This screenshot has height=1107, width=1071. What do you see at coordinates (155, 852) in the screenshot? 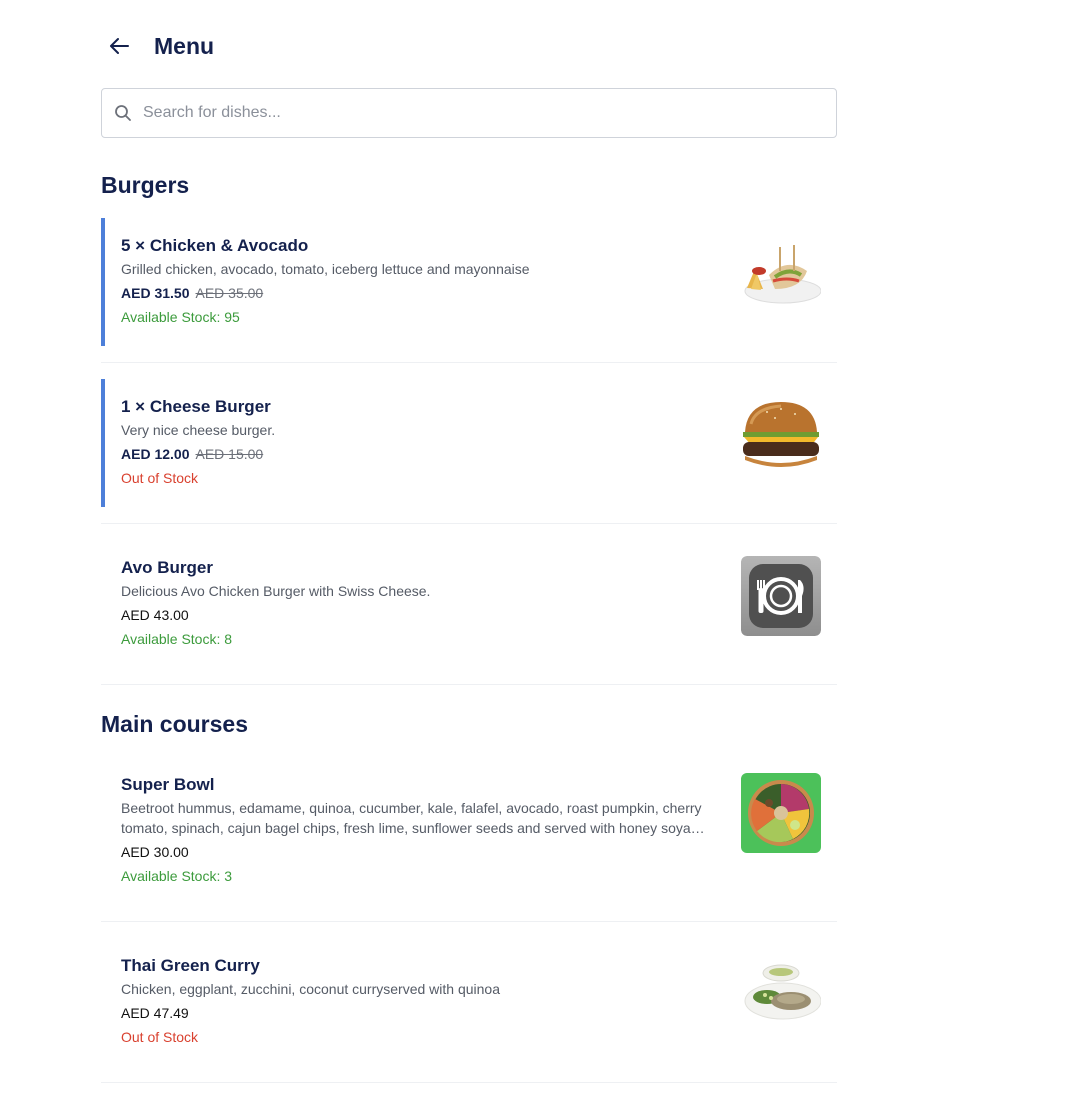
I see `item-price: AED 30.00` at bounding box center [155, 852].